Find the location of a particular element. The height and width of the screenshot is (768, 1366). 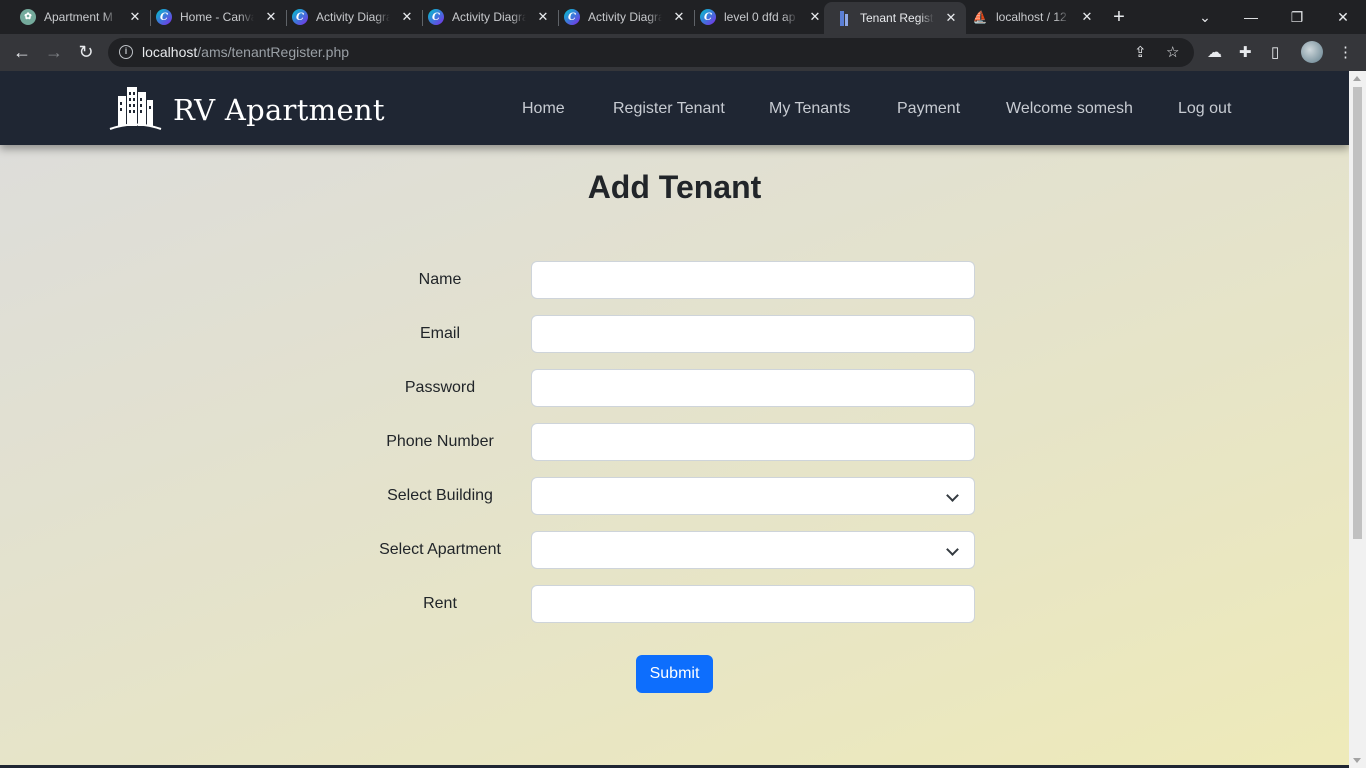

nav-register-tenant: Register Tenant is located at coordinates (669, 109).